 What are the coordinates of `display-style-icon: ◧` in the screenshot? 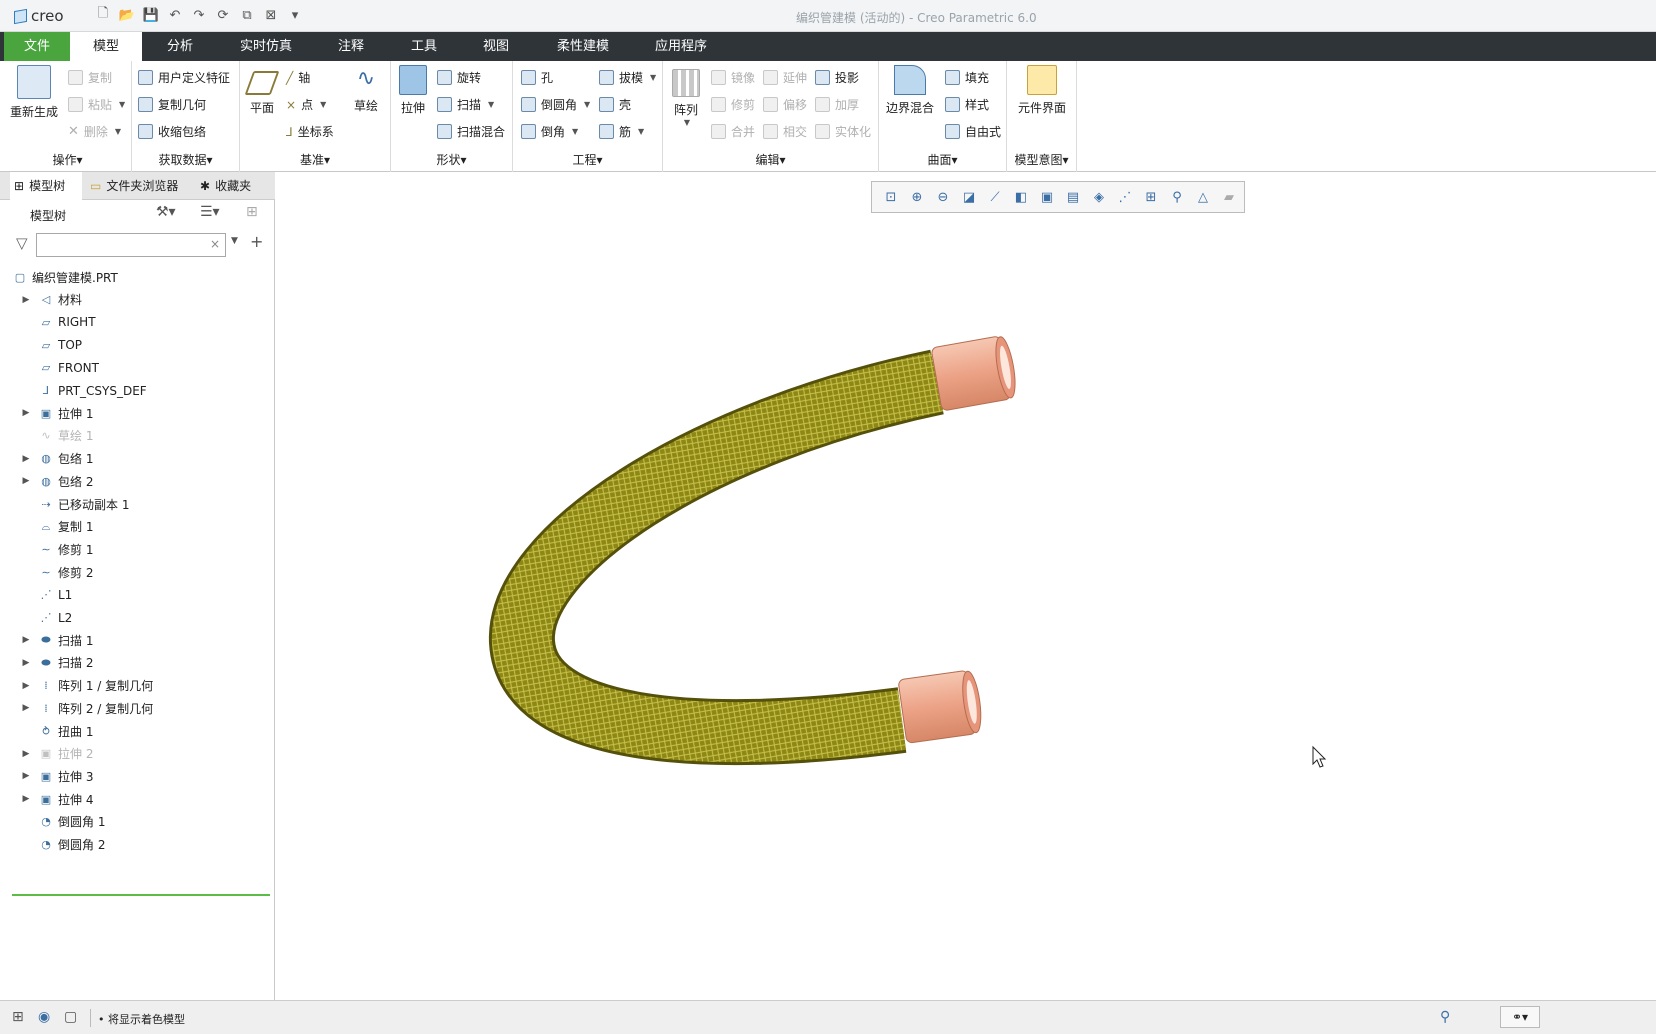 It's located at (1021, 197).